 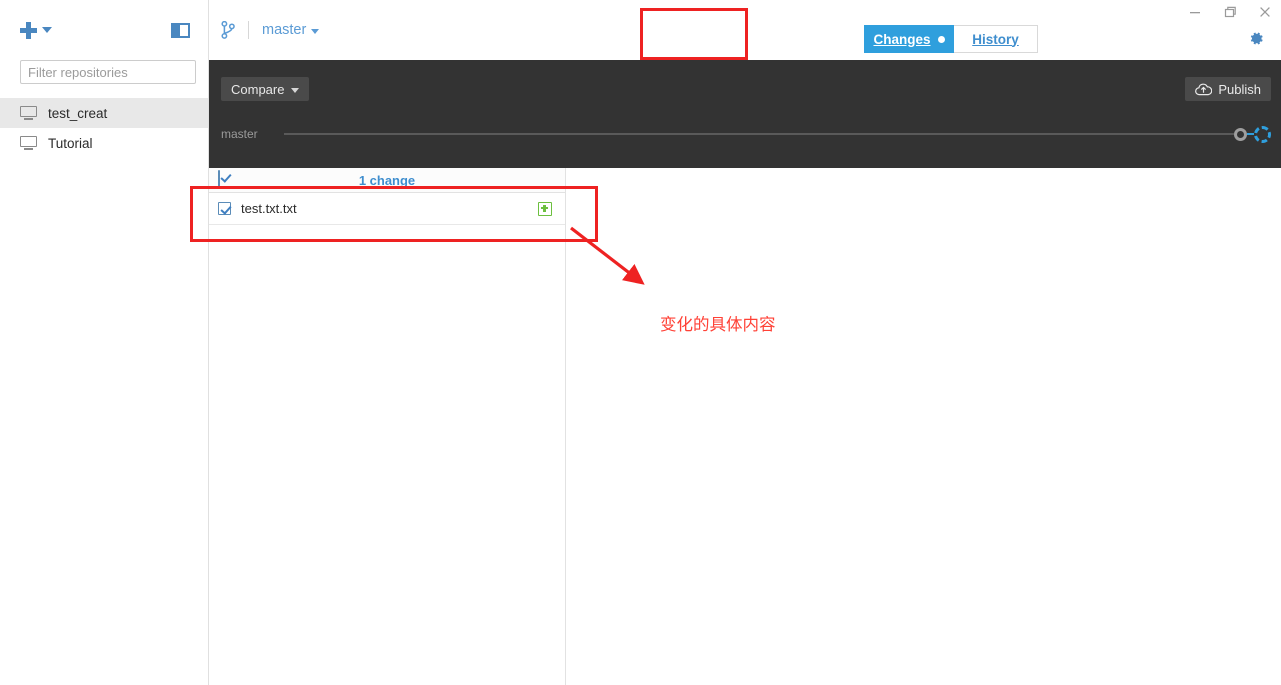 What do you see at coordinates (1240, 134) in the screenshot?
I see `timeline-node-commit` at bounding box center [1240, 134].